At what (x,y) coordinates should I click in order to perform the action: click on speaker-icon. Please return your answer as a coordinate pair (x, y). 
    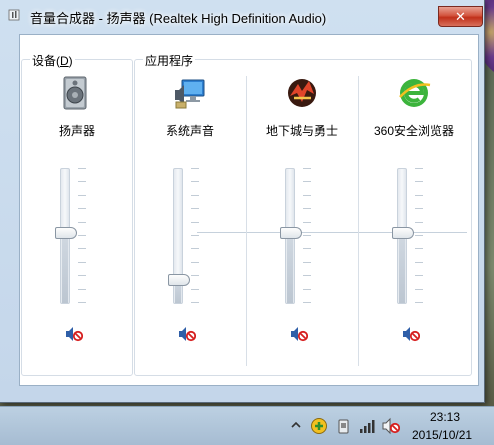
    Looking at the image, I should click on (77, 93).